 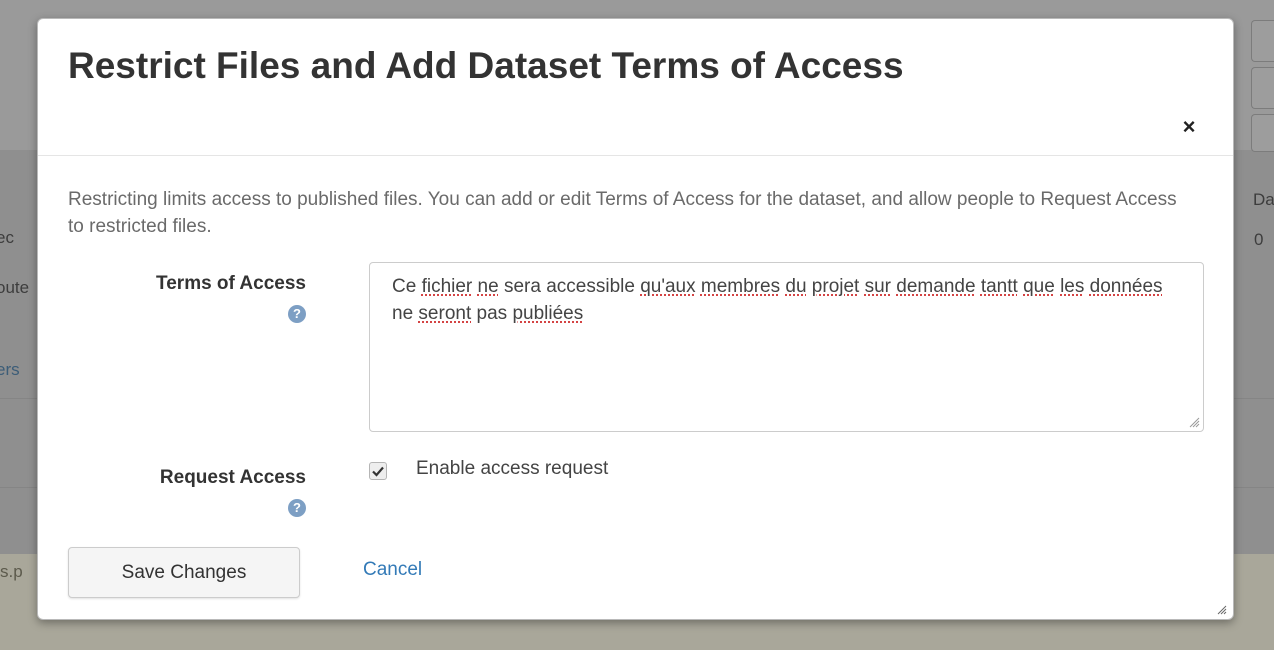 I want to click on terms-word: projet, so click(x=835, y=286).